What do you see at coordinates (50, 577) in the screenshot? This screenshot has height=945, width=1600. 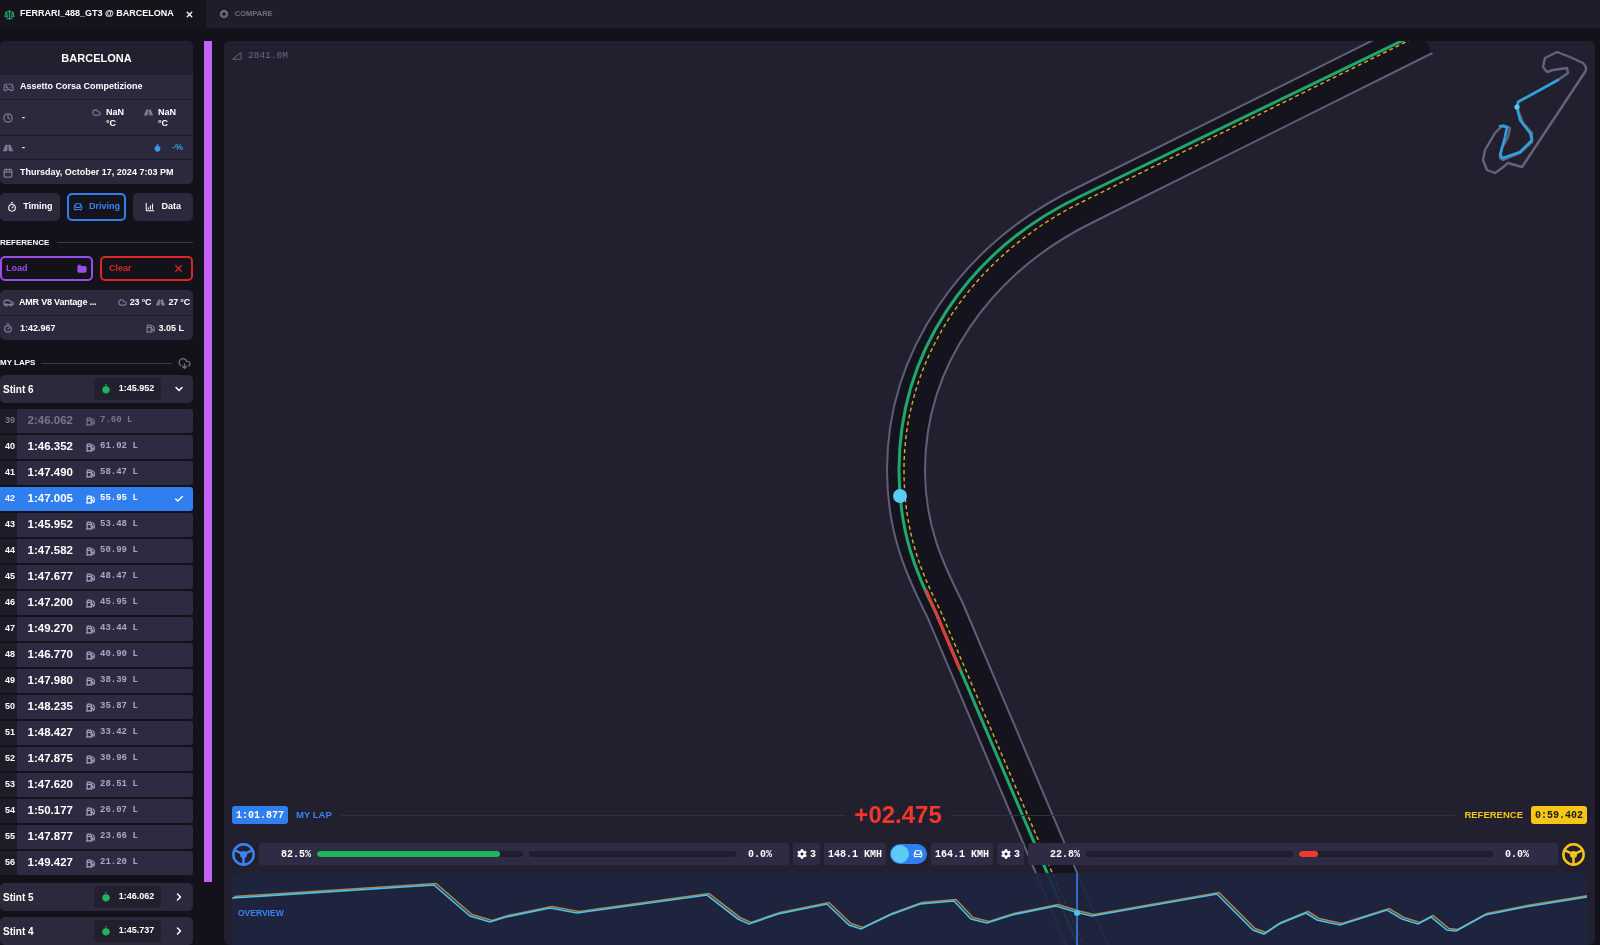 I see `lap-time: 1:47.677` at bounding box center [50, 577].